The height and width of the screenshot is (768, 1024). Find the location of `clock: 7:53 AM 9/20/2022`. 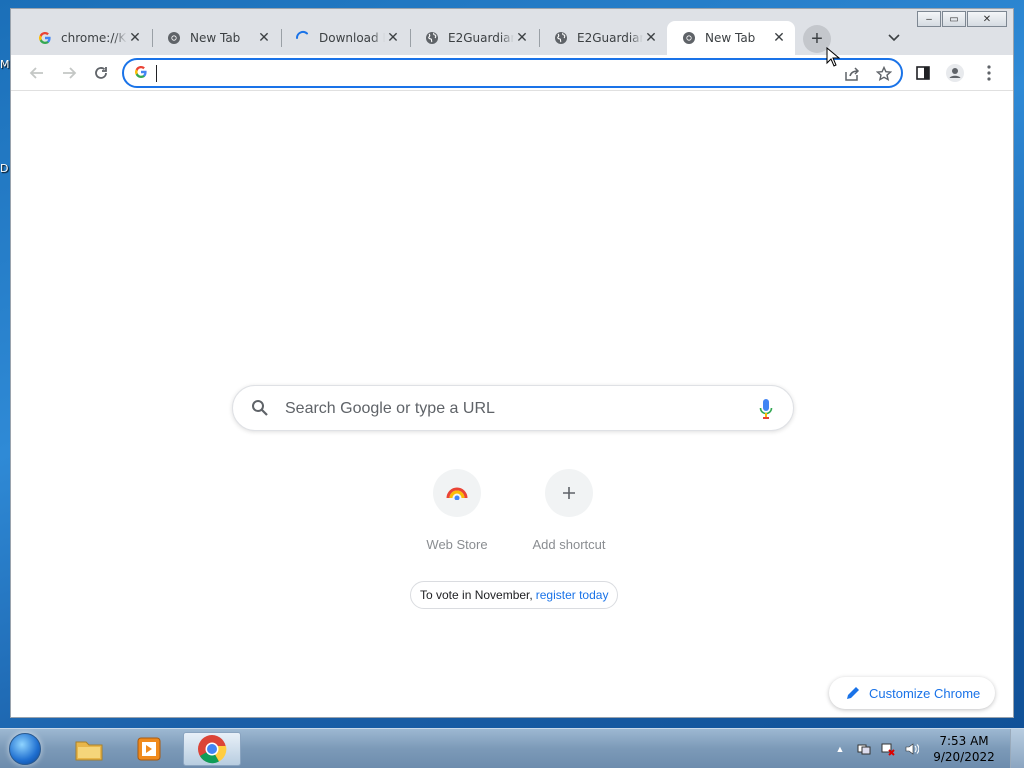

clock: 7:53 AM 9/20/2022 is located at coordinates (964, 749).